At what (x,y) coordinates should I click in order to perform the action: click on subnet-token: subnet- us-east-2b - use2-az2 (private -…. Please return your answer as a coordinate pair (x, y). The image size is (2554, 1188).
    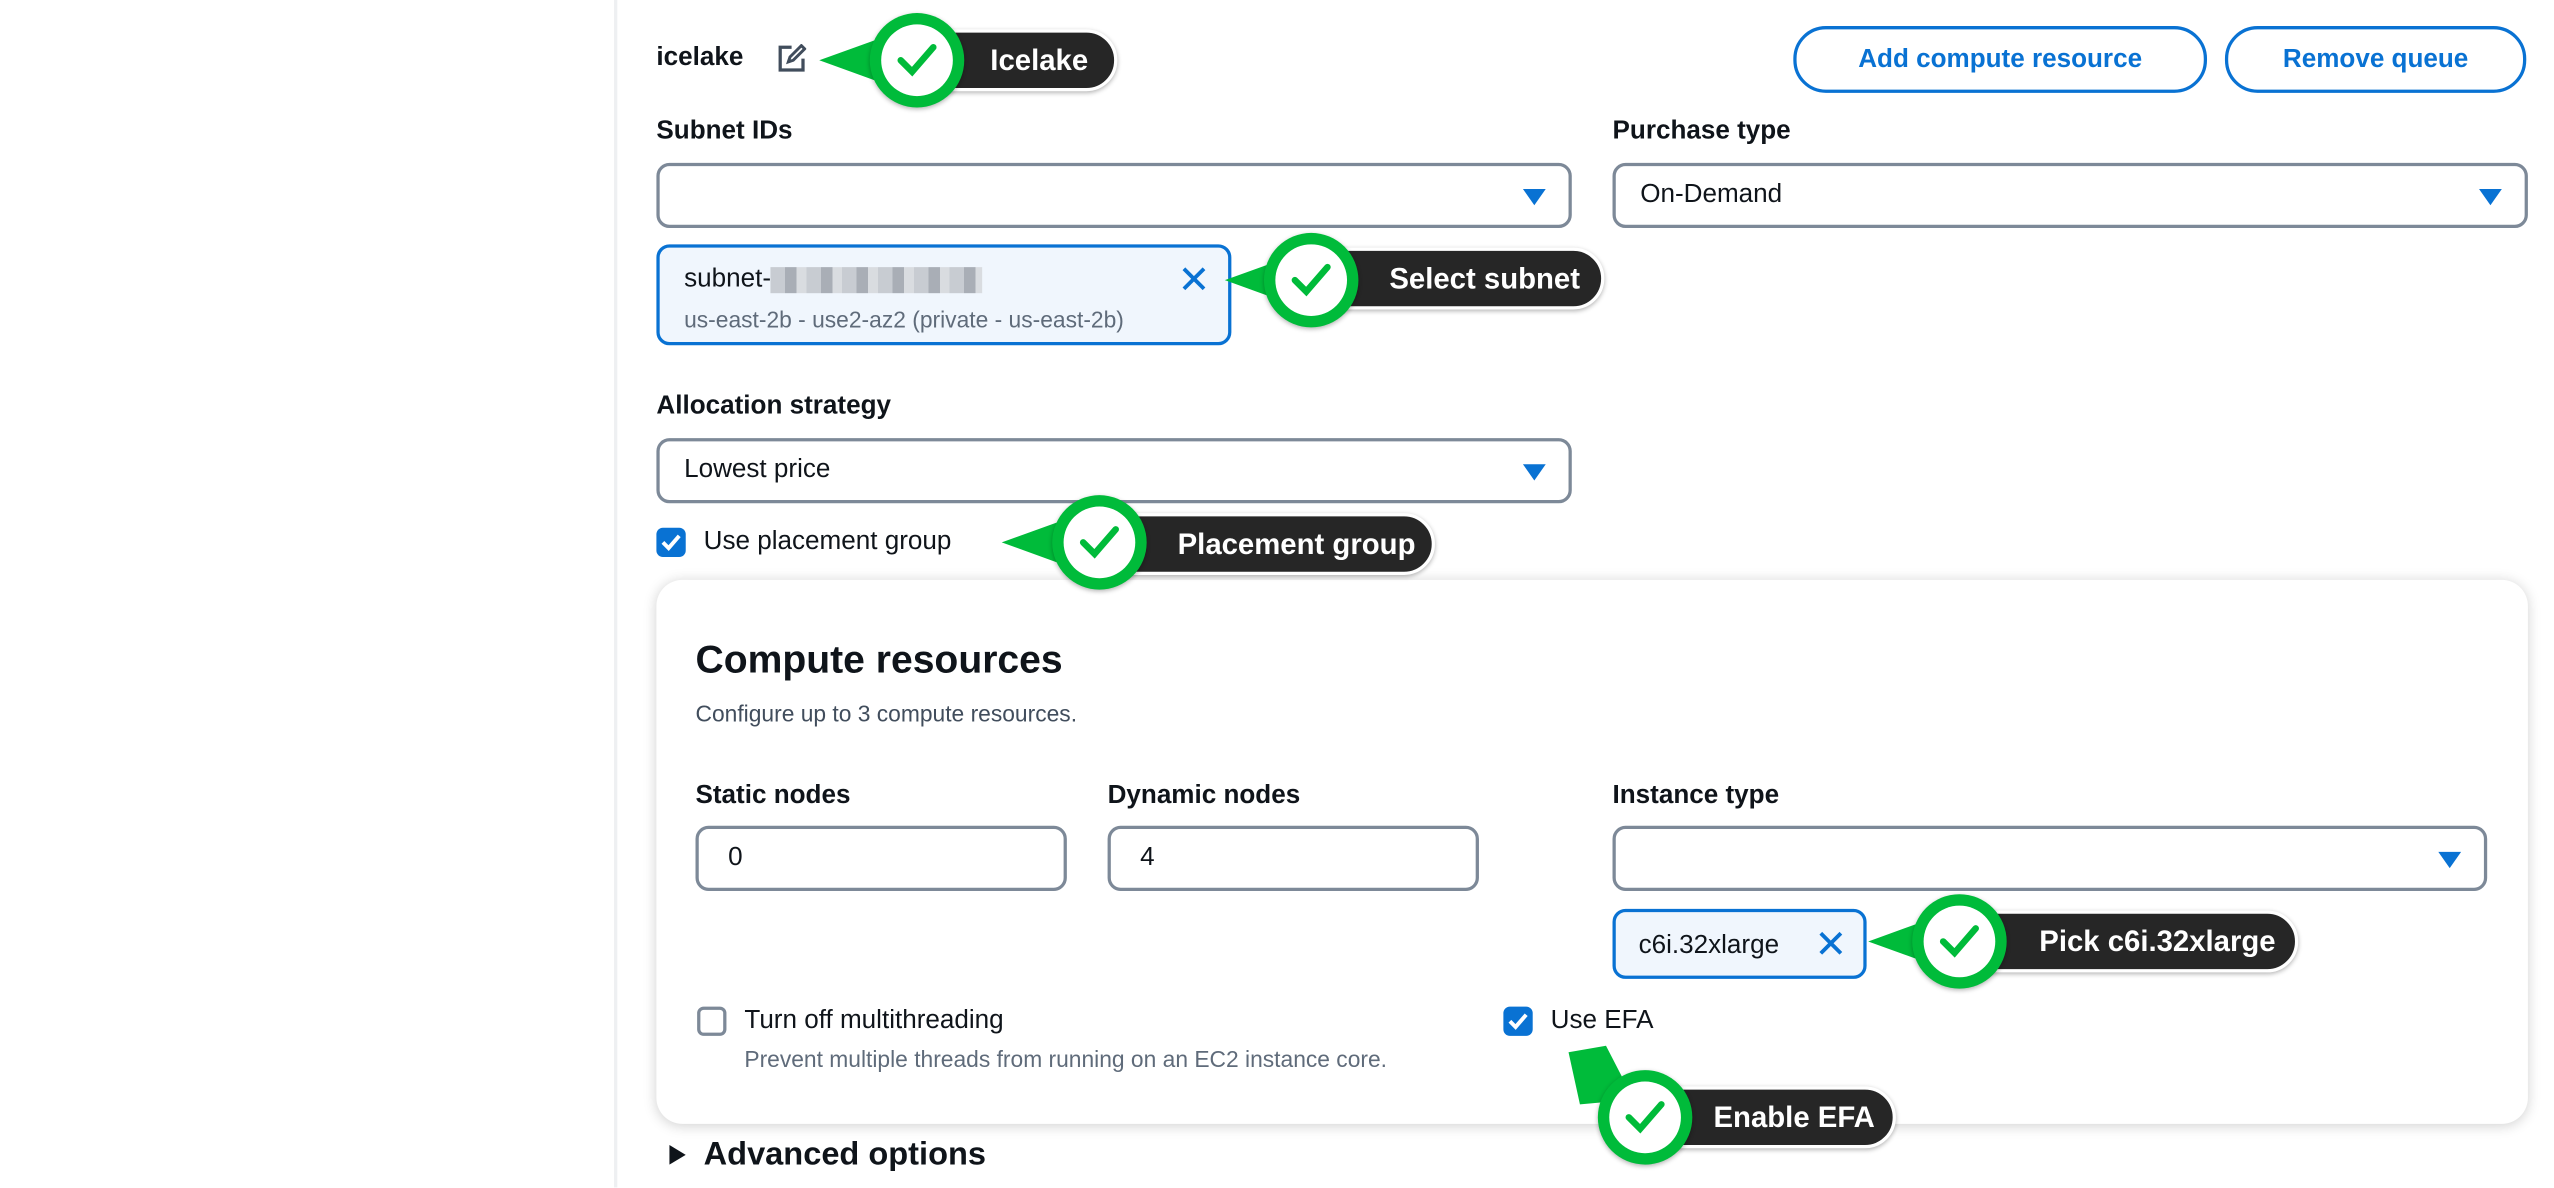
    Looking at the image, I should click on (944, 295).